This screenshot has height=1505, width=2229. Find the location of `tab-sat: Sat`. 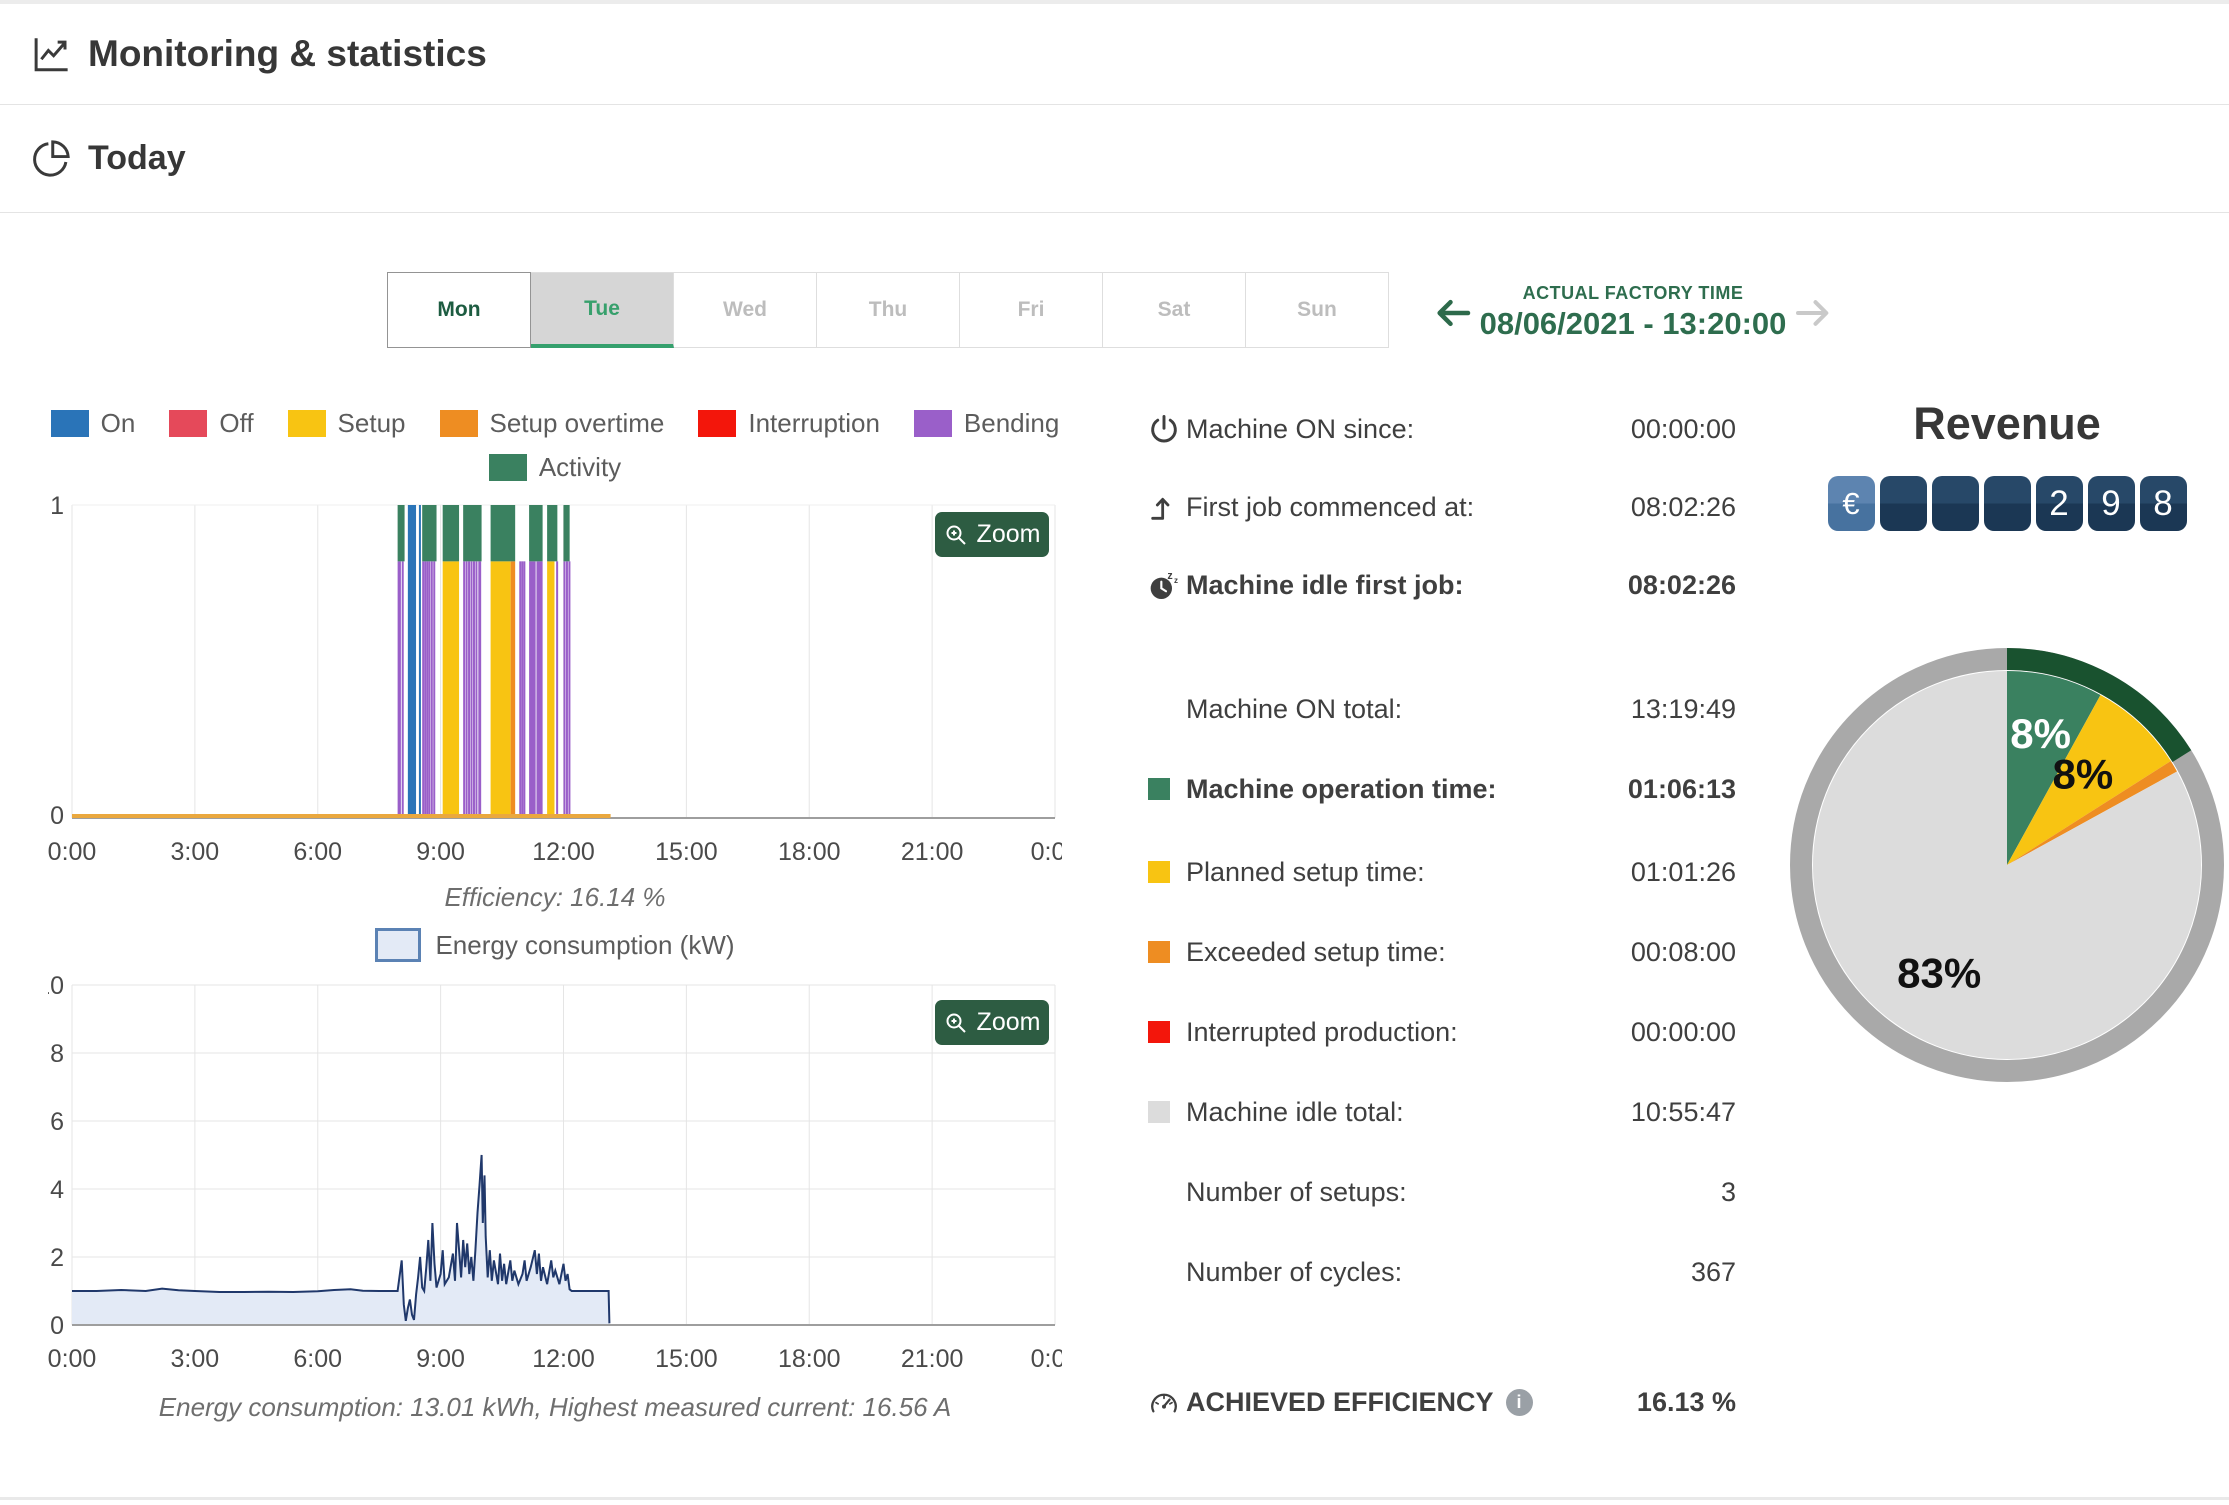

tab-sat: Sat is located at coordinates (1174, 310).